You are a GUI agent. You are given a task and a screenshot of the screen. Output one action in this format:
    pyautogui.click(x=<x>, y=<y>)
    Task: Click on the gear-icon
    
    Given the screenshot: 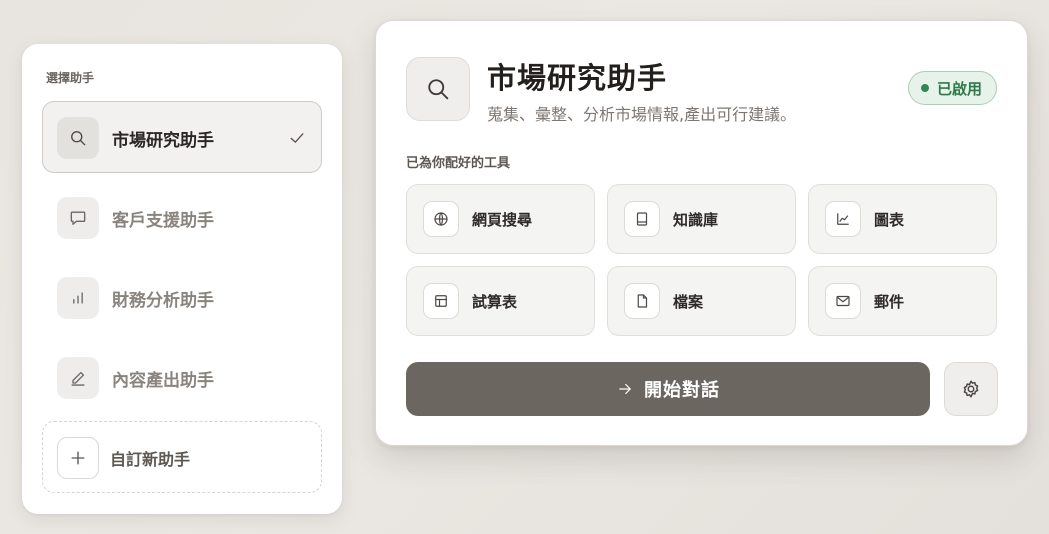 What is the action you would take?
    pyautogui.click(x=971, y=389)
    